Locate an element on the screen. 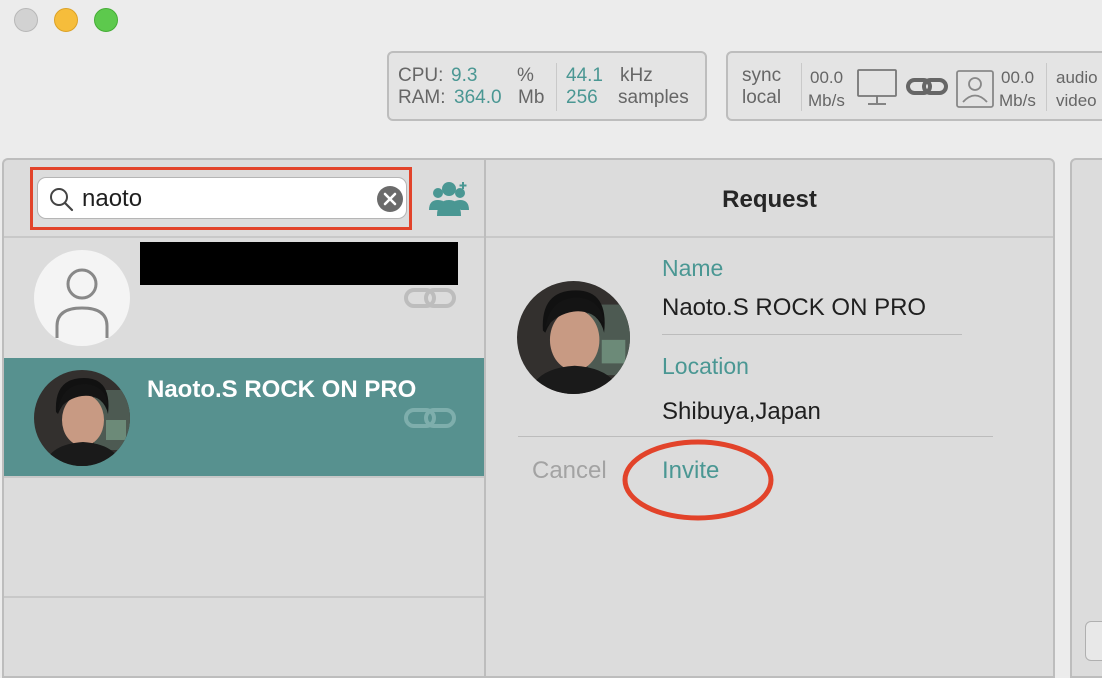  location-label: Location is located at coordinates (705, 366).